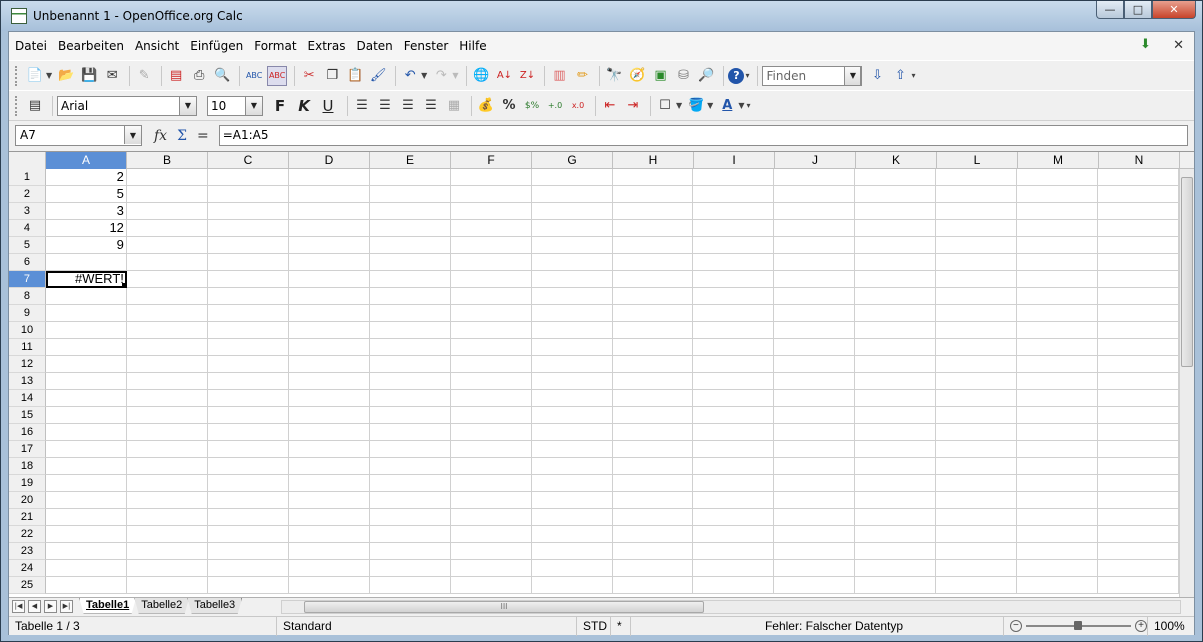 Image resolution: width=1203 pixels, height=642 pixels. I want to click on cell-k13, so click(896, 381).